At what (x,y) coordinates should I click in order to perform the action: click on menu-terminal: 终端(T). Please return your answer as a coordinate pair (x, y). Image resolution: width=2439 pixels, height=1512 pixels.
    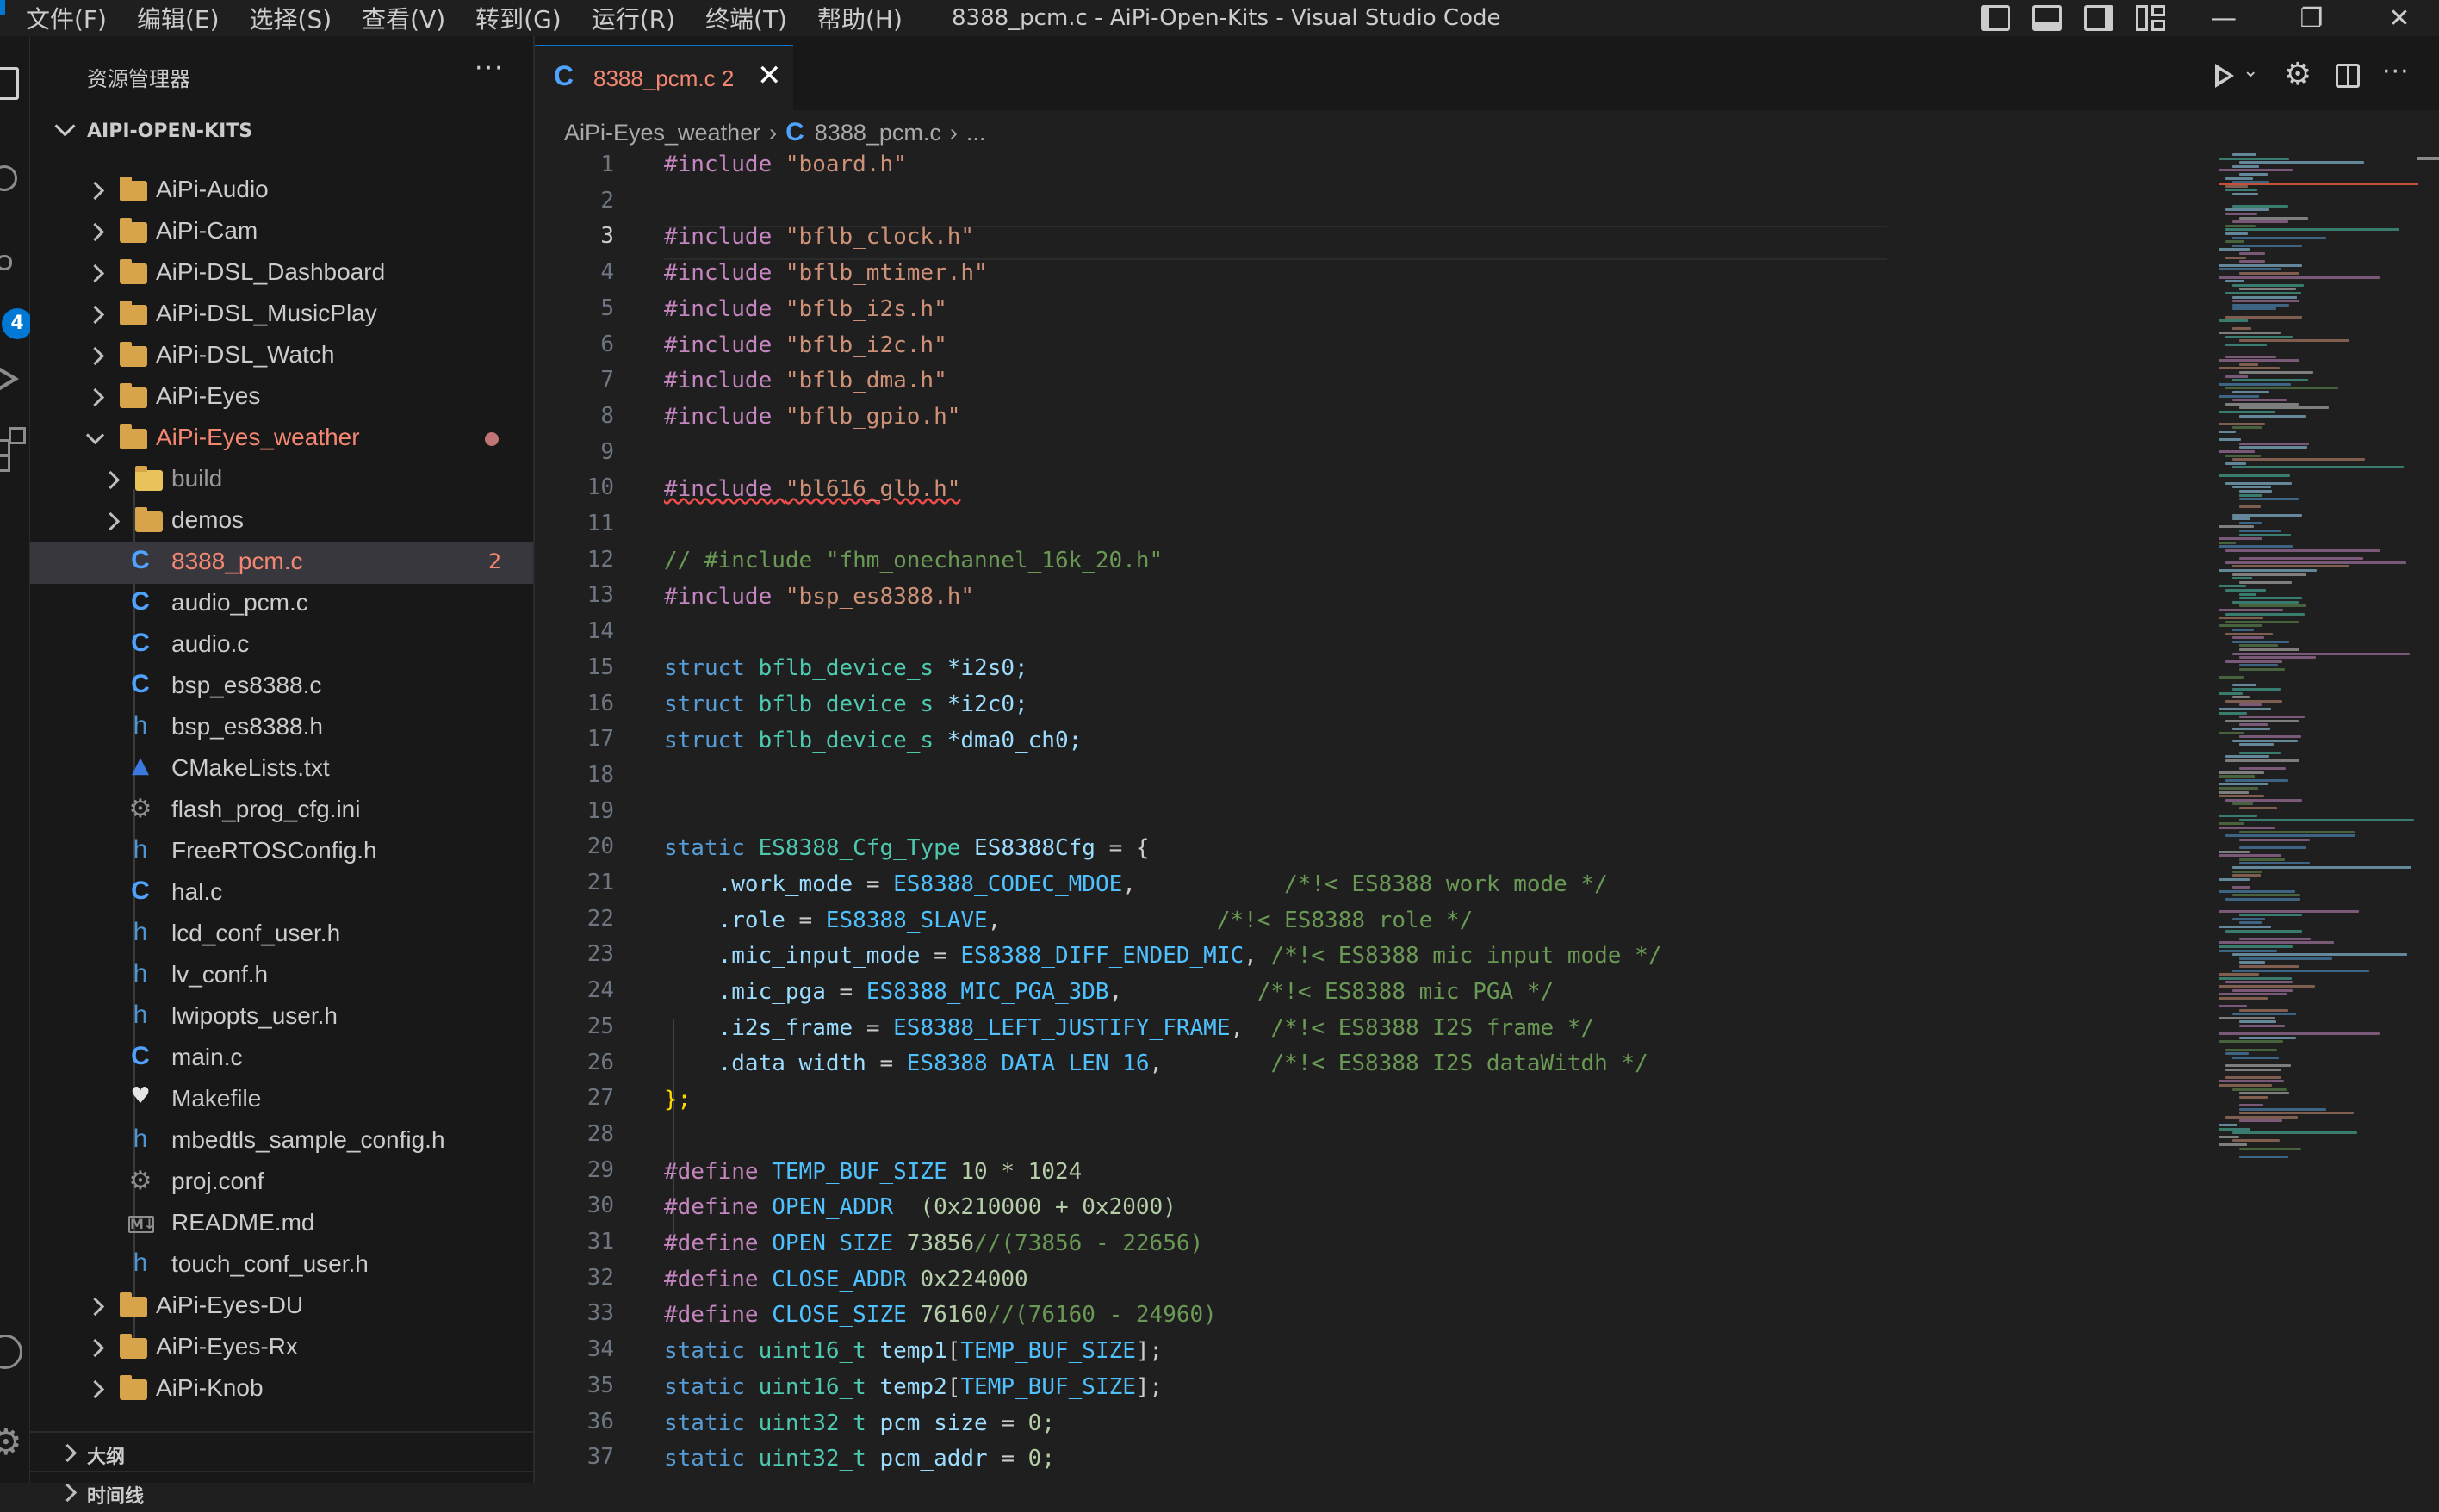
    Looking at the image, I should click on (746, 18).